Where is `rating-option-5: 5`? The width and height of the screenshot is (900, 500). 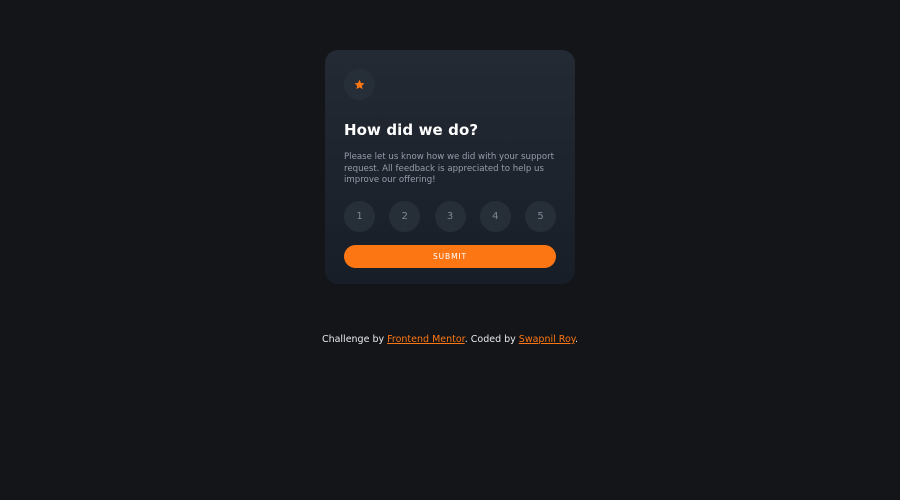 rating-option-5: 5 is located at coordinates (540, 216).